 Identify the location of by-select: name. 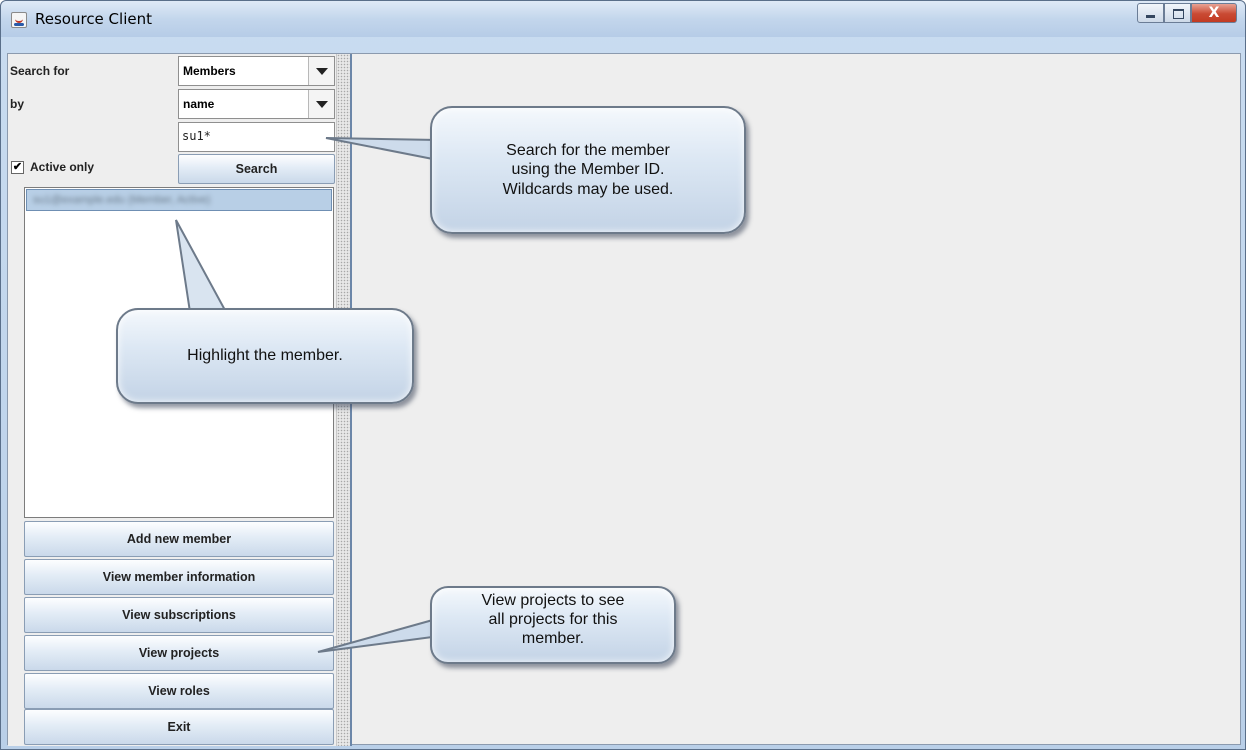
(256, 104).